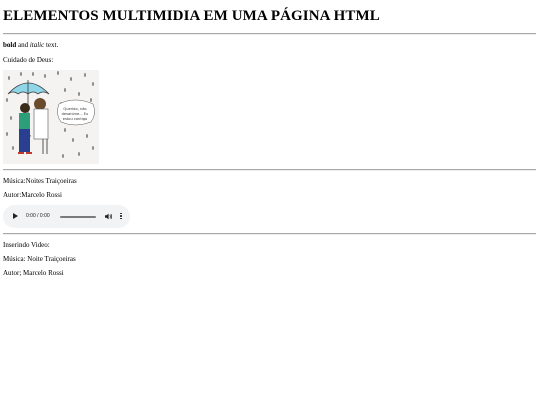  What do you see at coordinates (51, 181) in the screenshot?
I see `music-title: Noites Traiçoeiras` at bounding box center [51, 181].